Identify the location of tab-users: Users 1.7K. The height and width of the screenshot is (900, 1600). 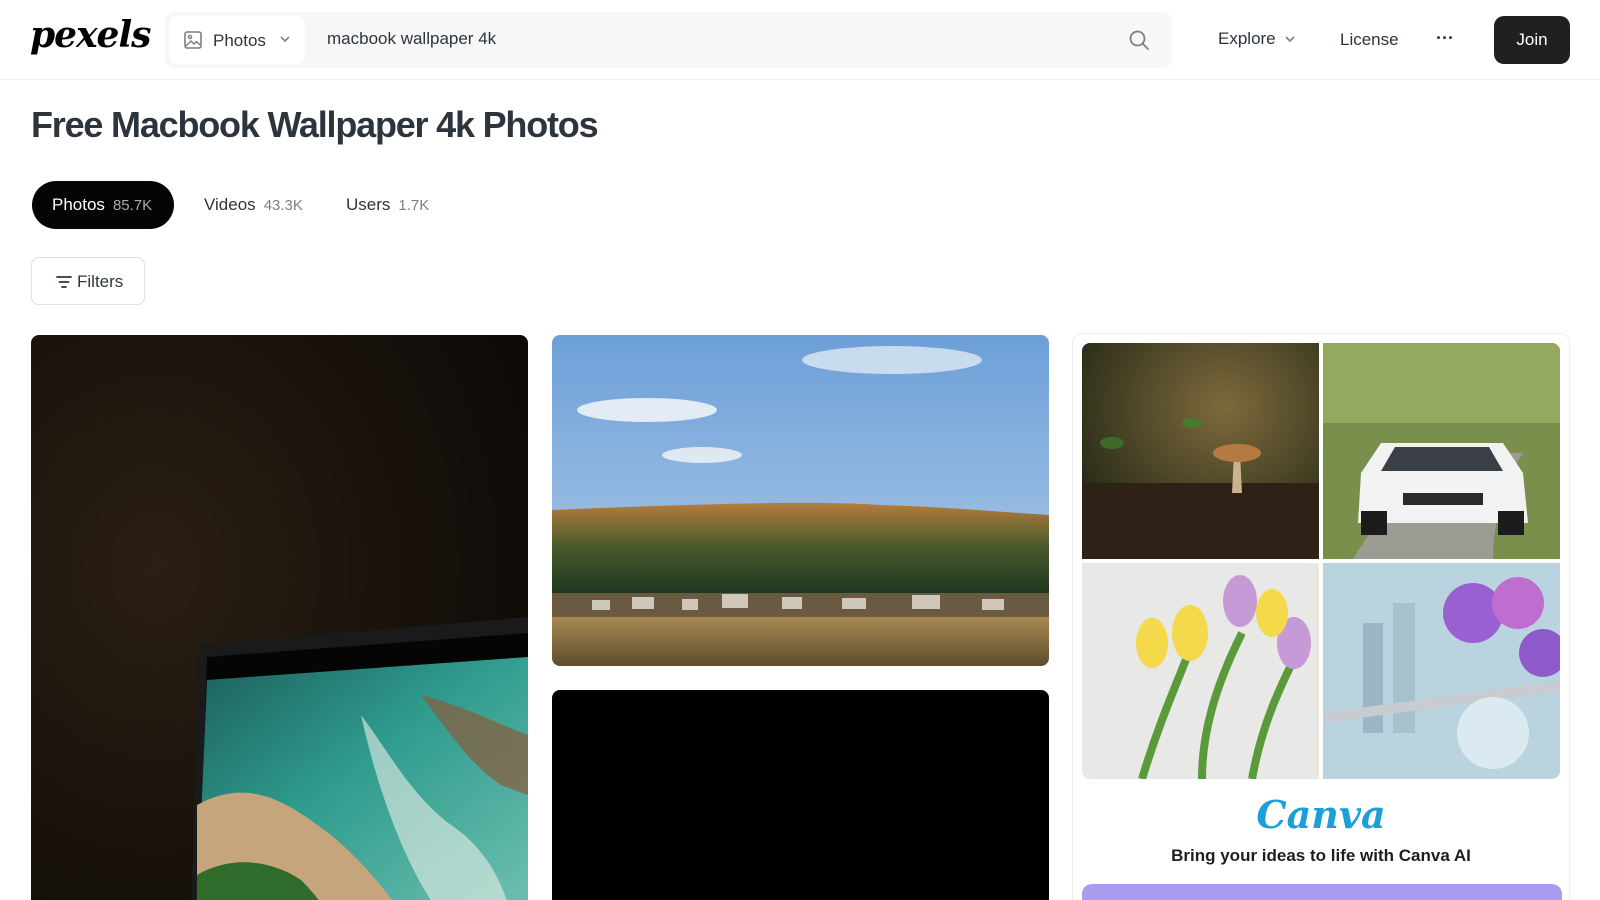
(386, 205).